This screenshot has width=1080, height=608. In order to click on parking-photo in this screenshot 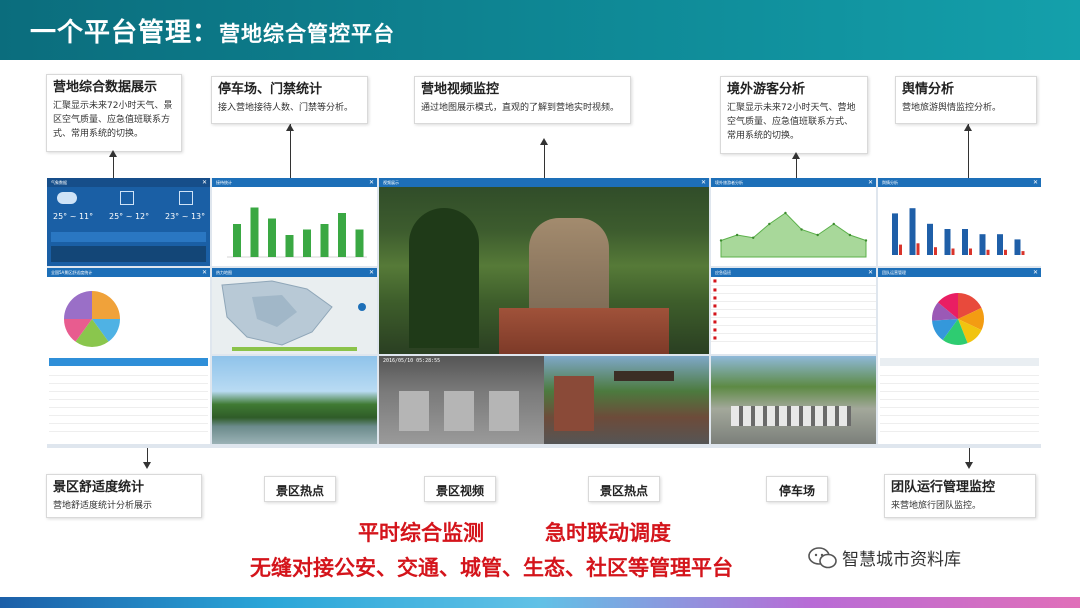, I will do `click(793, 400)`.